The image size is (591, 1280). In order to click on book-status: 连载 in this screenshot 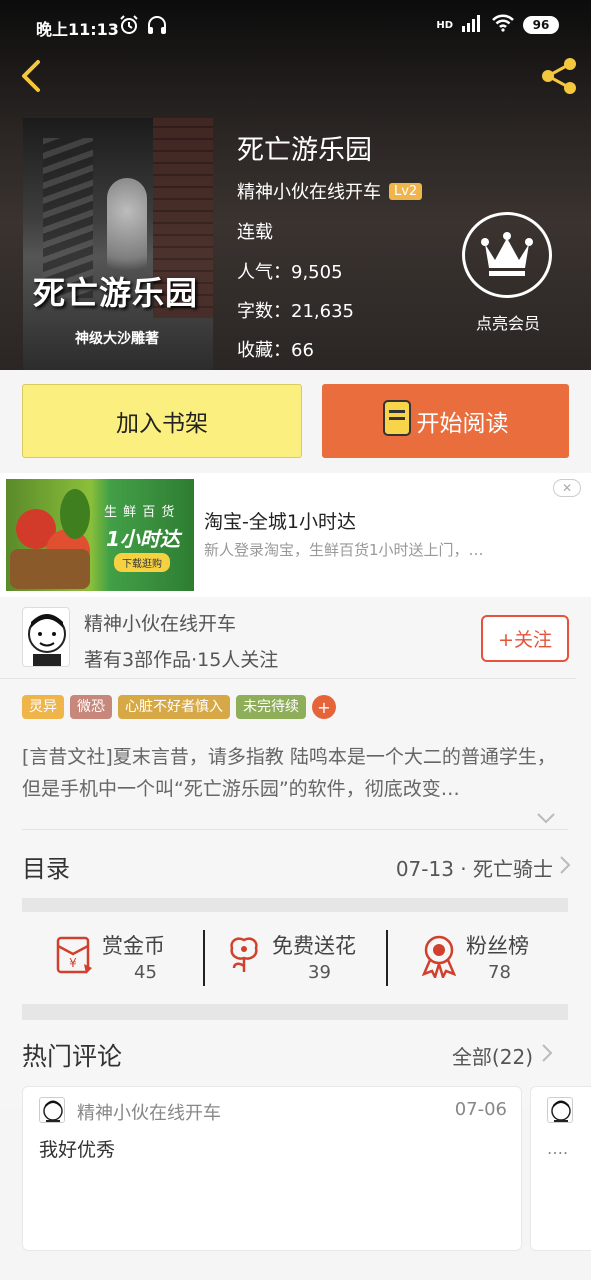, I will do `click(255, 232)`.